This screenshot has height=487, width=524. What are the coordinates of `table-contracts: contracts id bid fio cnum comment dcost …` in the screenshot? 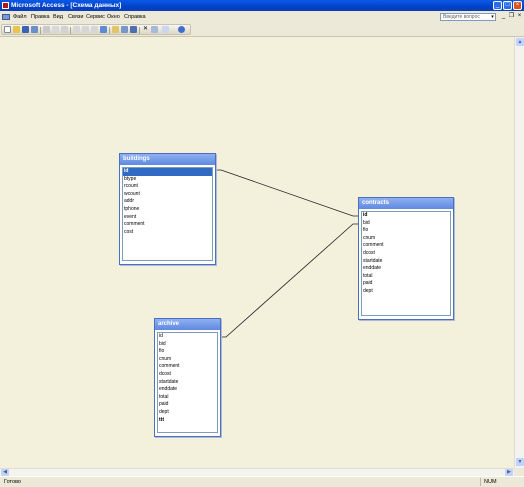 It's located at (406, 258).